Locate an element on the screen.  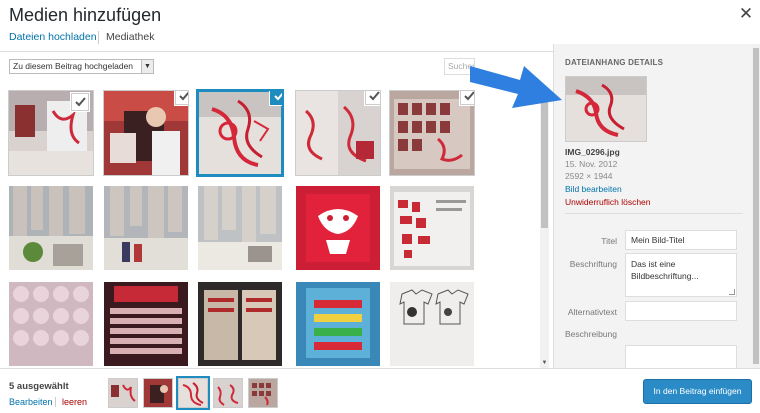
sidebar-scrollbar-thumb is located at coordinates (756, 206).